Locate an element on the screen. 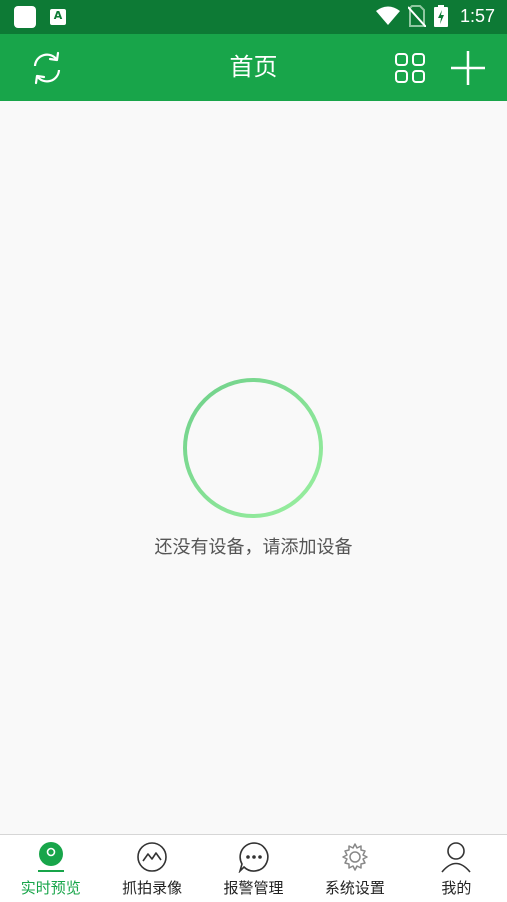 This screenshot has width=507, height=902. page-title: 首页 is located at coordinates (253, 67).